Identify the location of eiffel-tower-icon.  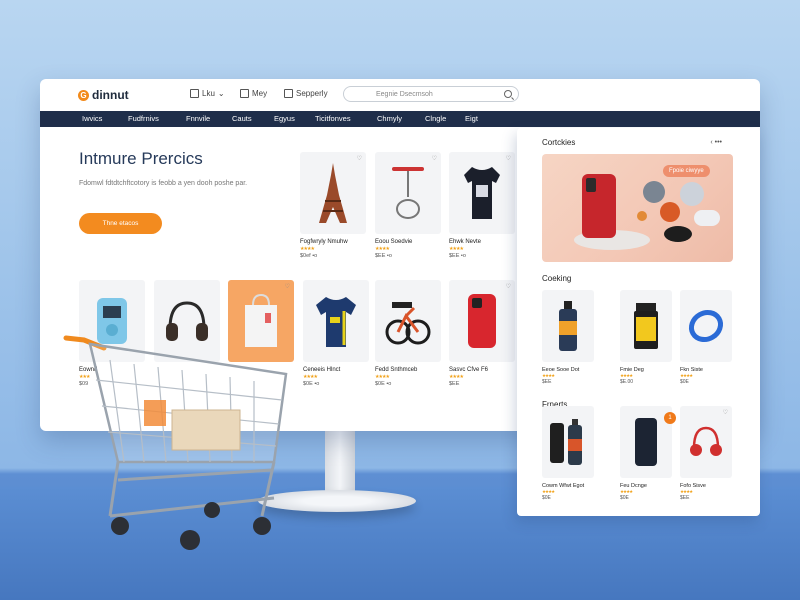
(333, 193).